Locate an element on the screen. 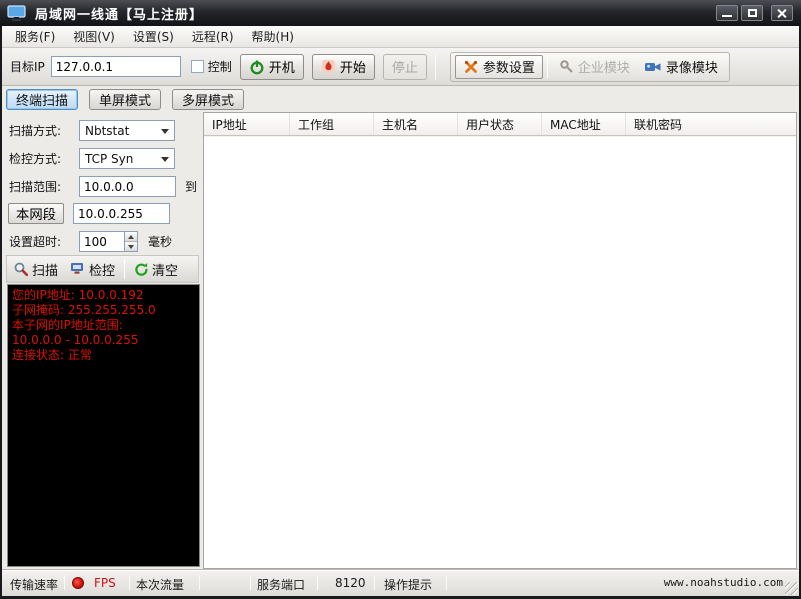 This screenshot has width=801, height=599. column-header-hostname: 主机名 is located at coordinates (416, 124).